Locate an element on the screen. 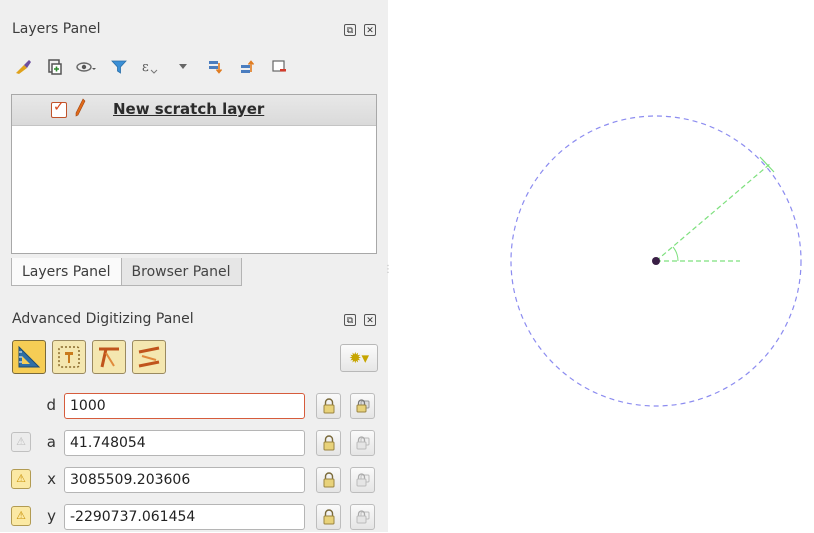 Image resolution: width=814 pixels, height=533 pixels. filter-expression-icon: ε is located at coordinates (151, 67).